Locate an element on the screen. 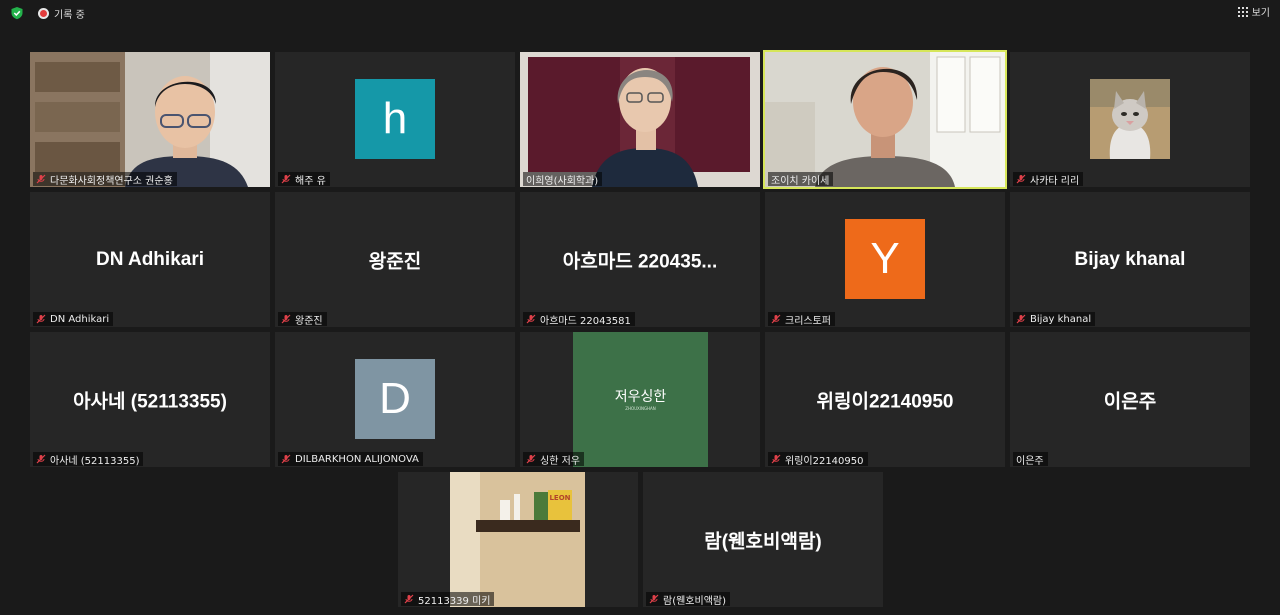 The width and height of the screenshot is (1280, 615). participant-display-name: 람(웬호비액람) is located at coordinates (763, 541).